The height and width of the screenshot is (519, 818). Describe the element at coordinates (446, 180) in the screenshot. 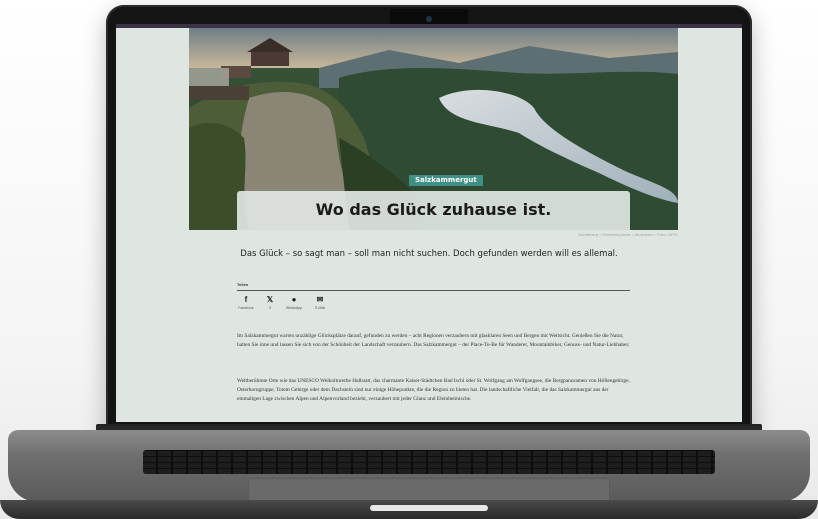

I see `category-tag: Salzkammergut` at that location.